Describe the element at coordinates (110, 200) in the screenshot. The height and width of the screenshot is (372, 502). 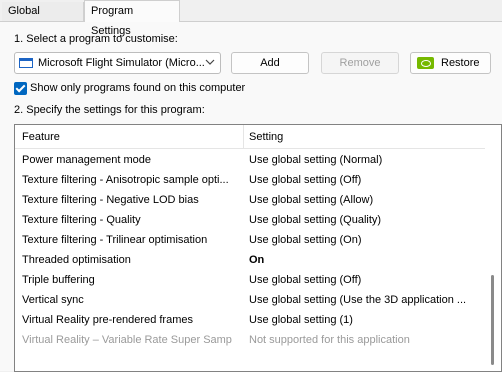
I see `row-feature: Texture filtering - Negative LOD bias` at that location.